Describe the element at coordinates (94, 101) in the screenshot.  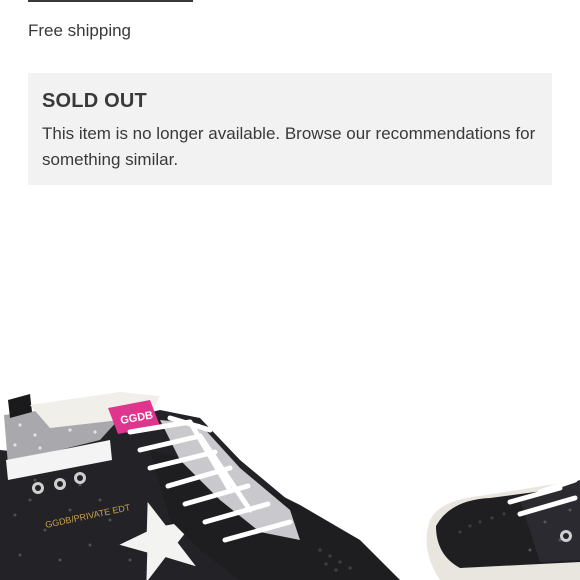
I see `sold-out-title: SOLD OUT` at that location.